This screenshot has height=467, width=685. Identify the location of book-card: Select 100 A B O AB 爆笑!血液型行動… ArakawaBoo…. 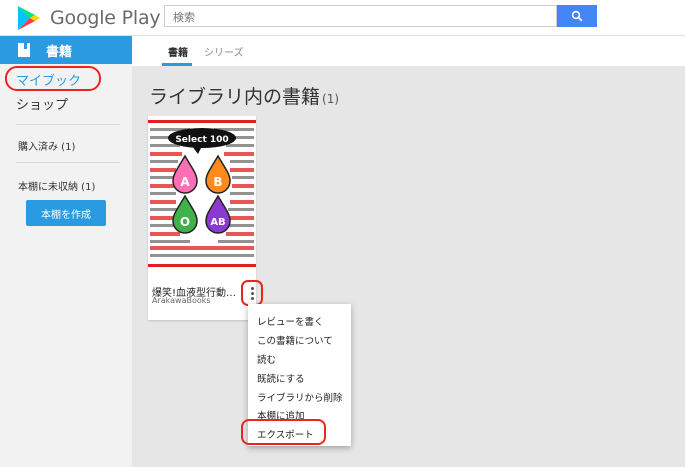
(202, 218).